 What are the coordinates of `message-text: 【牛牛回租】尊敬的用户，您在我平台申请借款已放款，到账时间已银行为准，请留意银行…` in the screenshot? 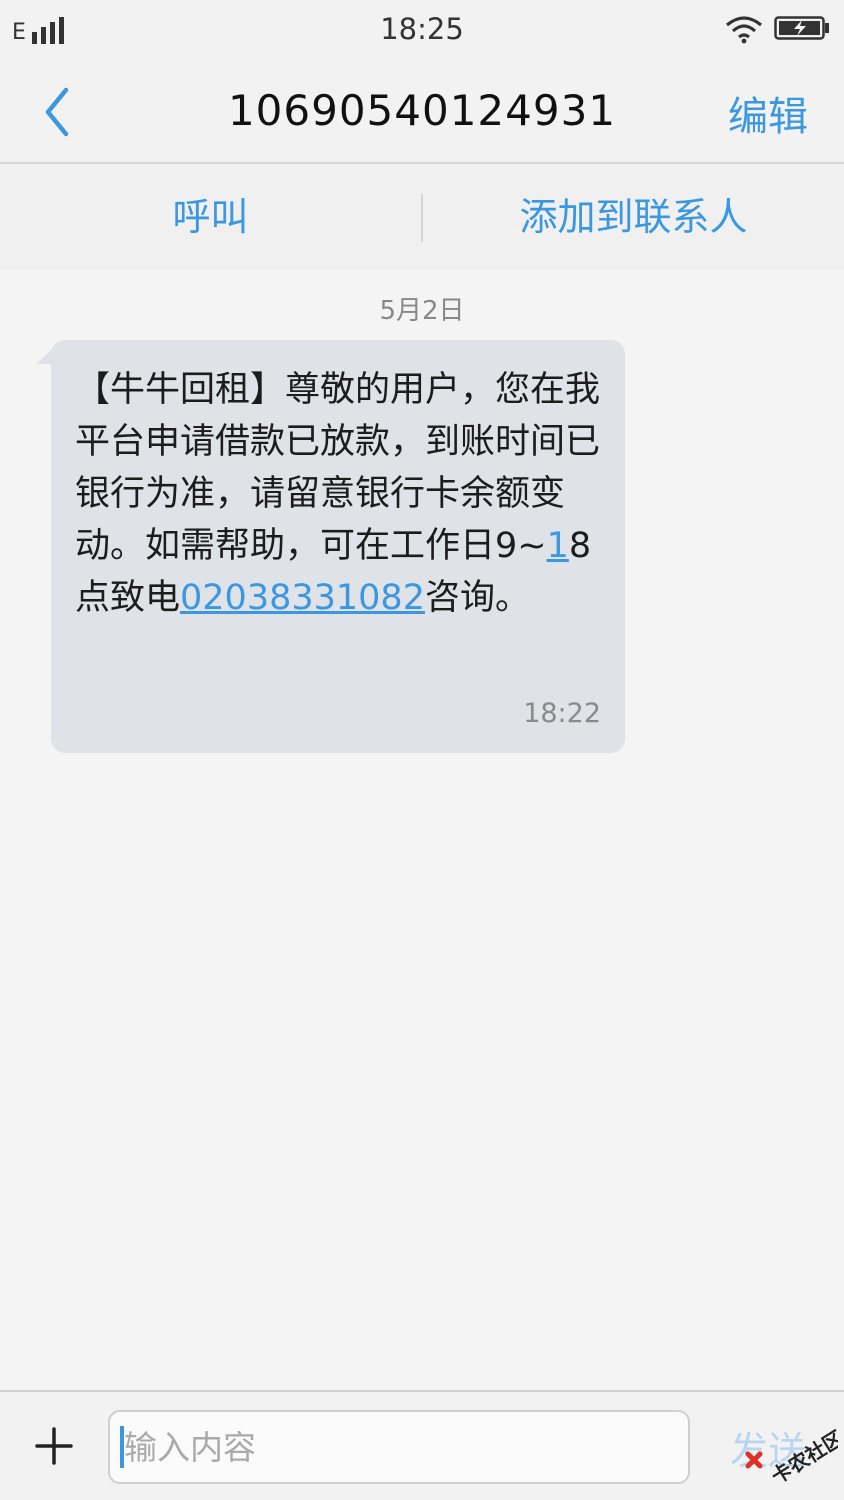 It's located at (338, 494).